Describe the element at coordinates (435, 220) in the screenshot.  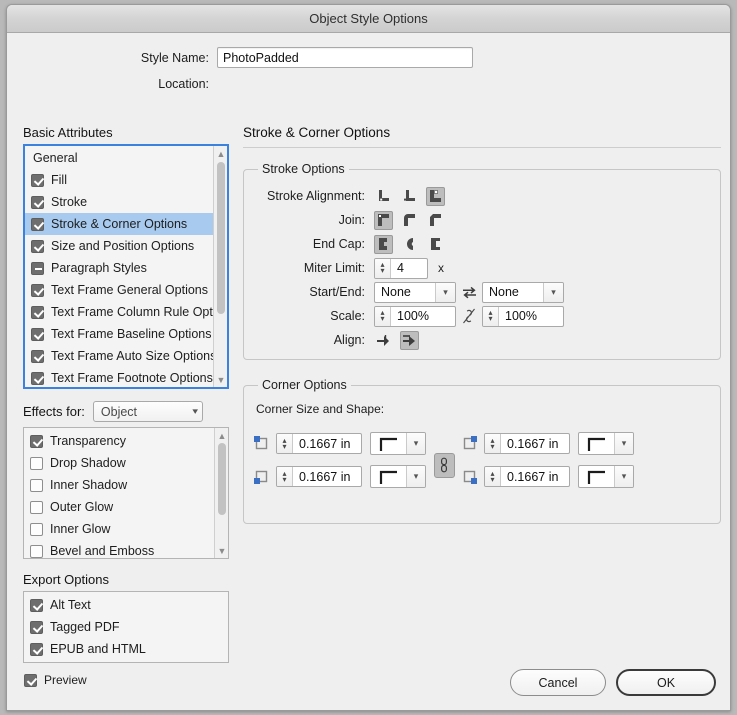
I see `join-bevel-icon` at that location.